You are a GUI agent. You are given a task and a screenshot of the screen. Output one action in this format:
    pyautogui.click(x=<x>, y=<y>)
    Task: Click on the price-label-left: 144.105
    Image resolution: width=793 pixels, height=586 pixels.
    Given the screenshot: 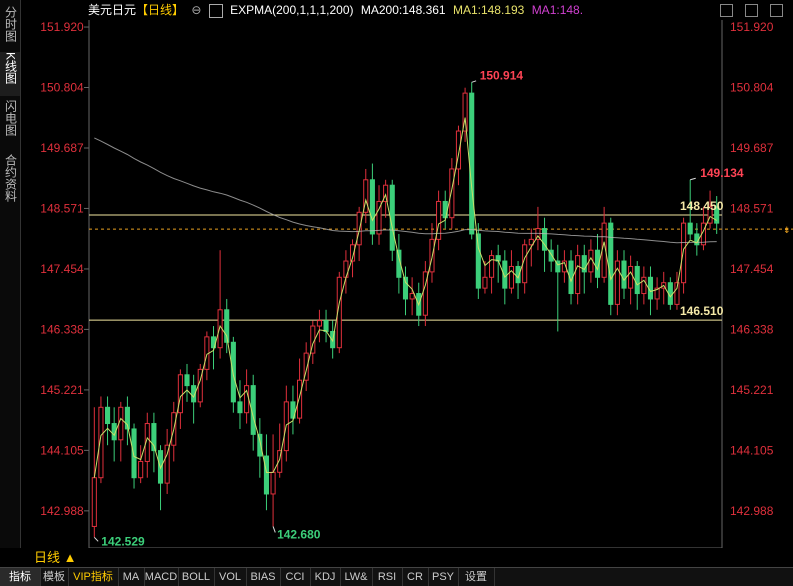 What is the action you would take?
    pyautogui.click(x=62, y=450)
    